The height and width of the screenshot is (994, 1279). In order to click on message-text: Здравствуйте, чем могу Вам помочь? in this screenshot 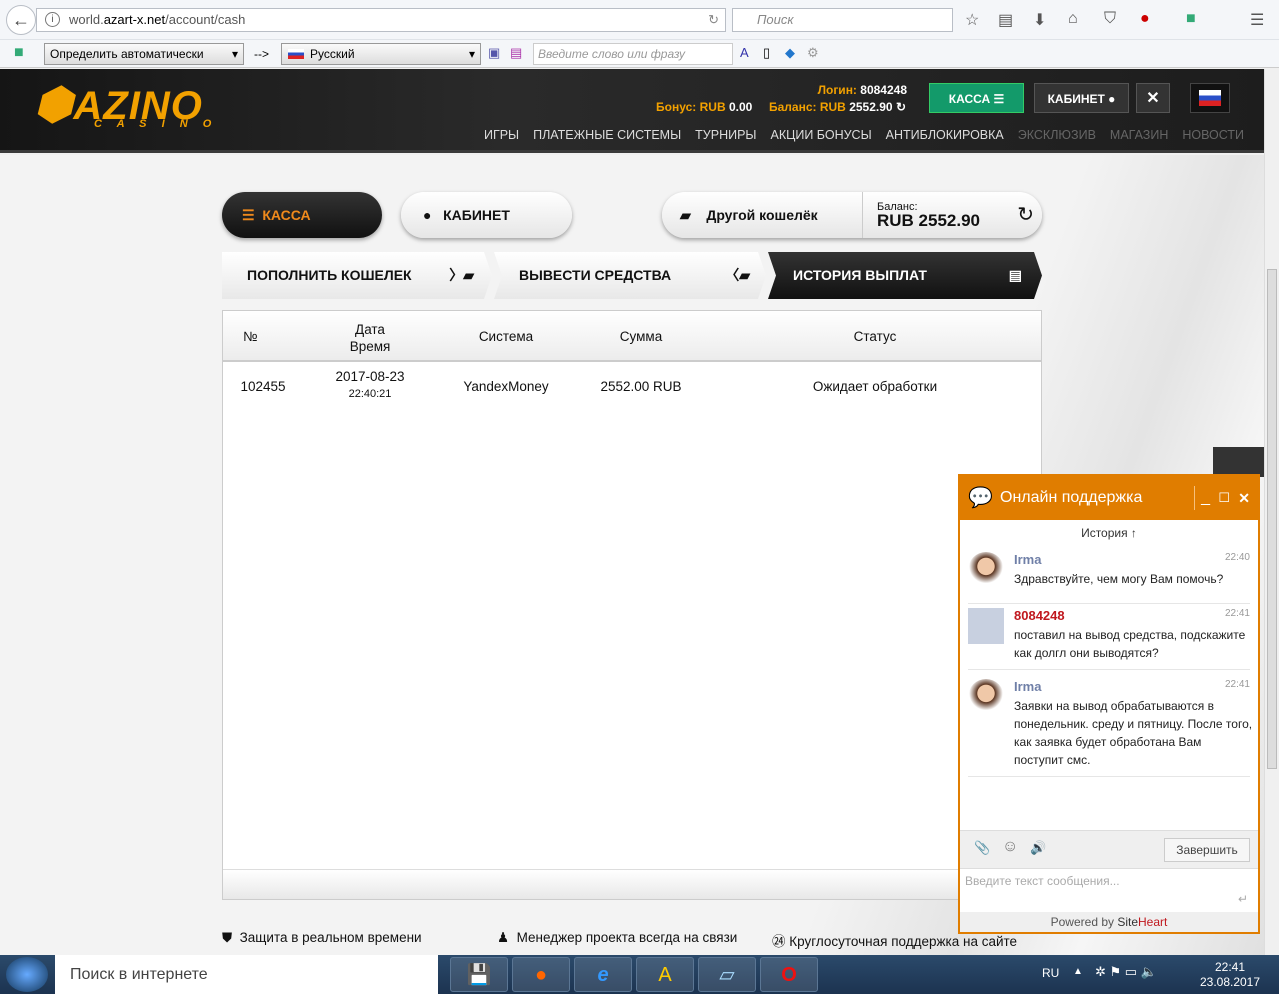, I will do `click(1119, 579)`.